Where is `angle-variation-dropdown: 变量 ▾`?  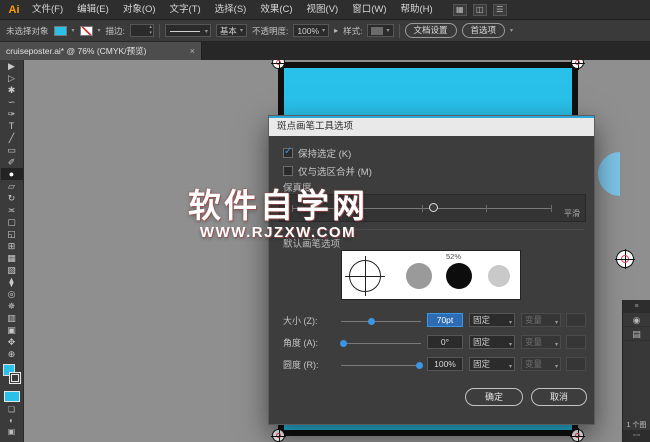 angle-variation-dropdown: 变量 ▾ is located at coordinates (541, 342).